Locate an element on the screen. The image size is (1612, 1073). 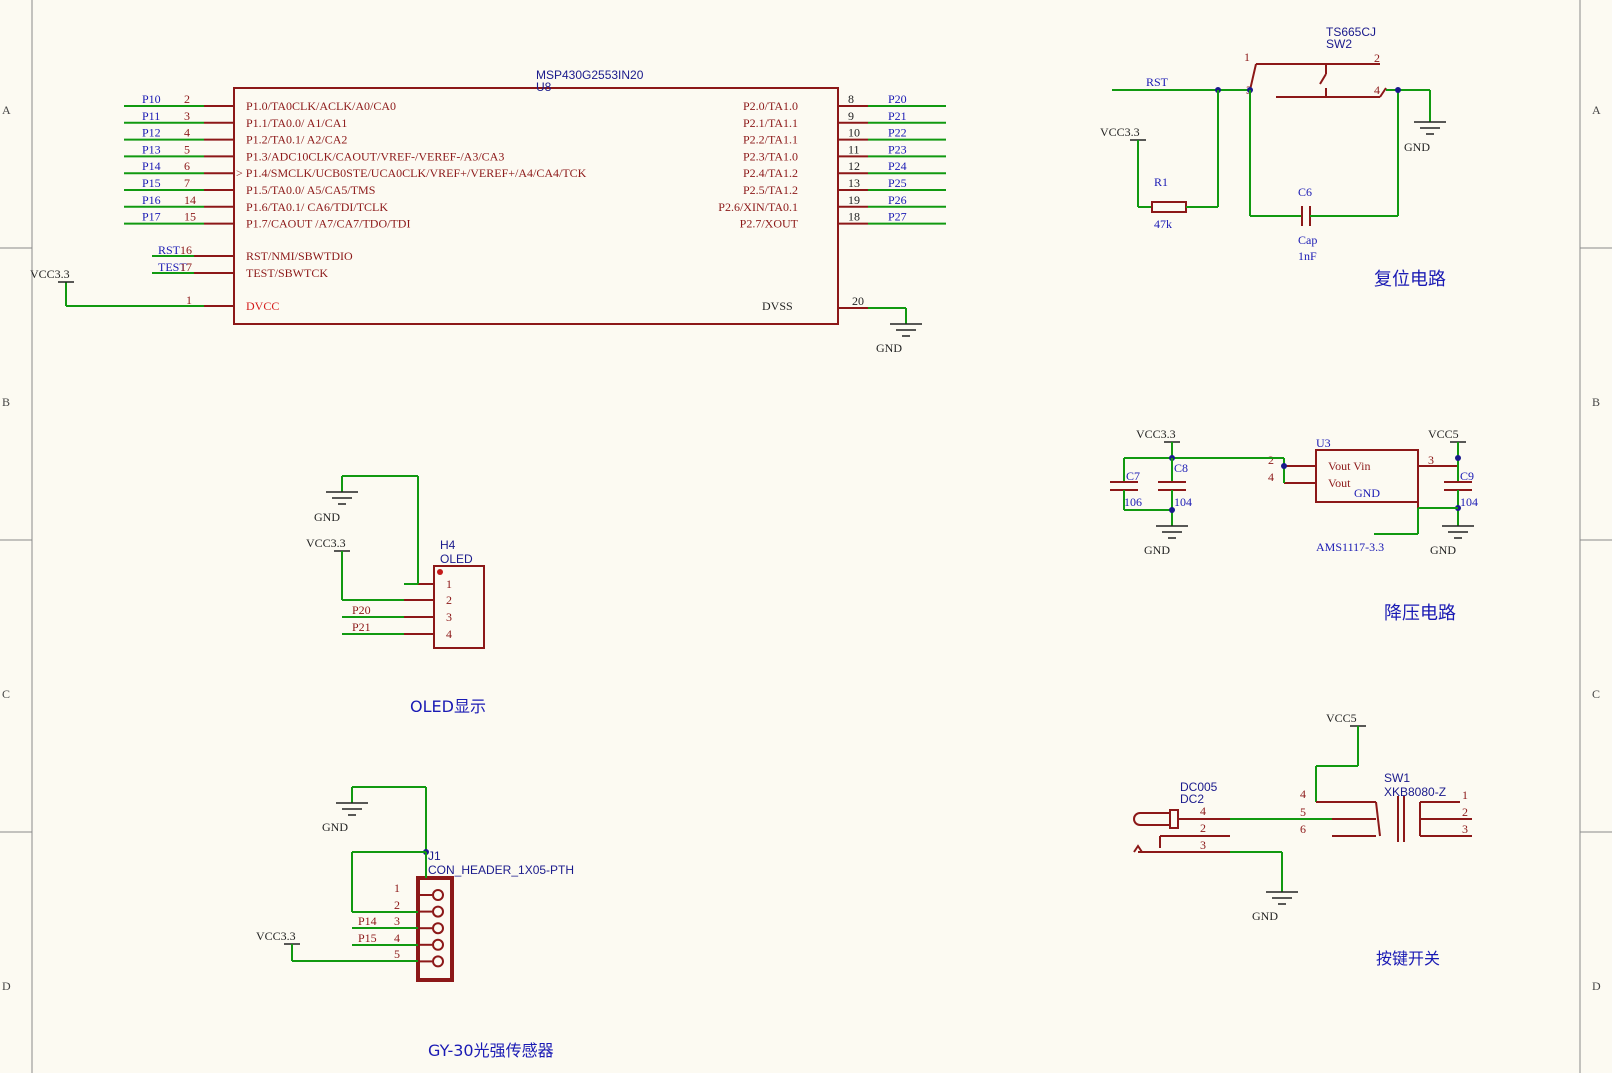
regulator-c7-ref: C7 is located at coordinates (1133, 476).